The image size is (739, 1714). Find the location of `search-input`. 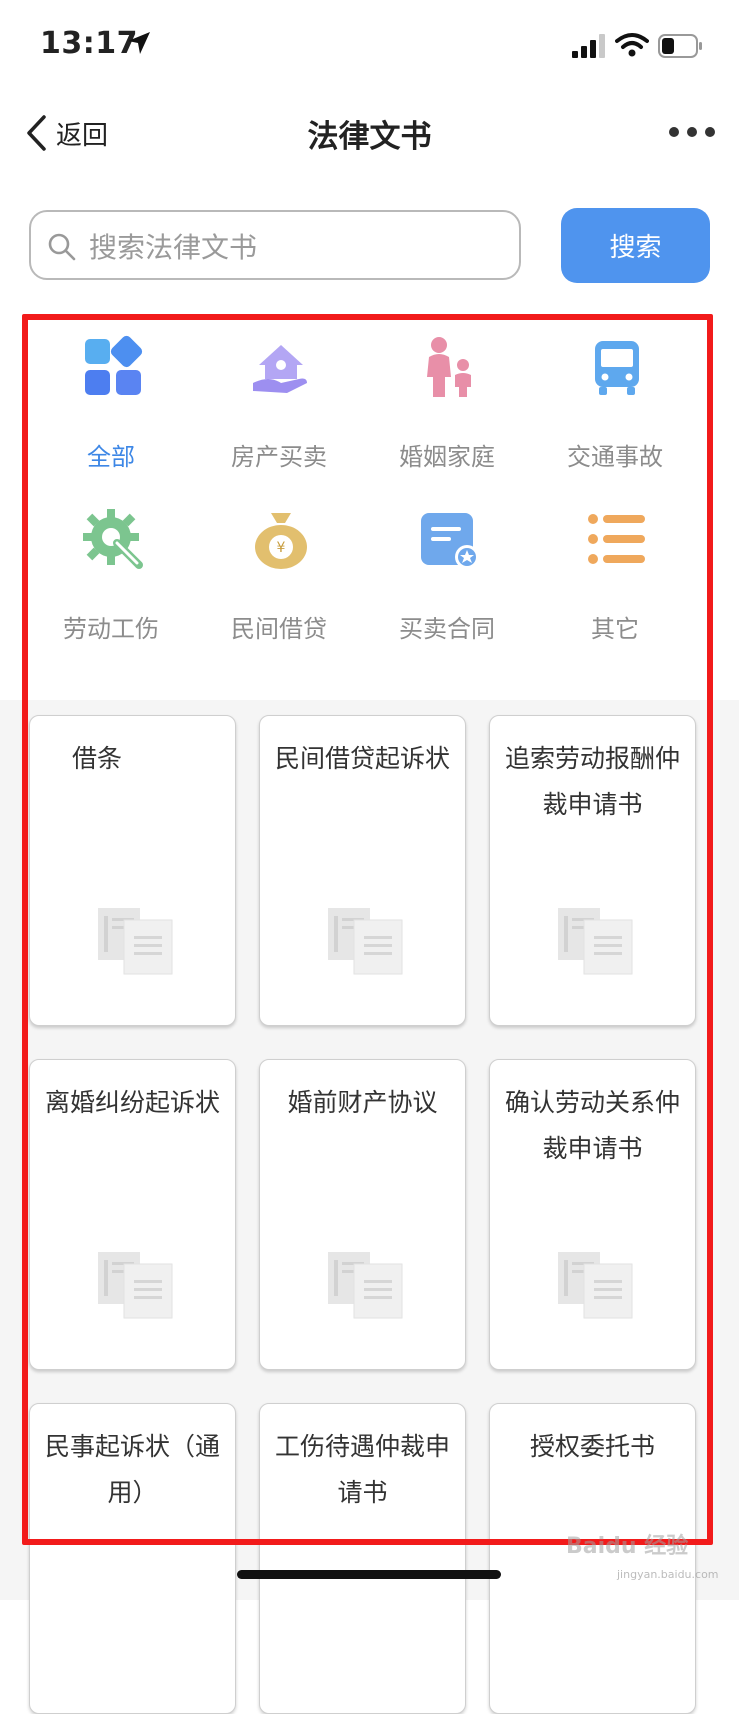

search-input is located at coordinates (299, 247).